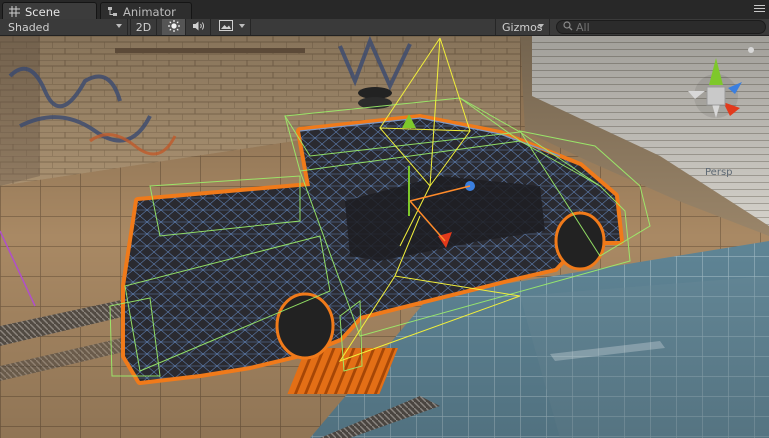 The image size is (769, 438). Describe the element at coordinates (568, 27) in the screenshot. I see `search-icon` at that location.